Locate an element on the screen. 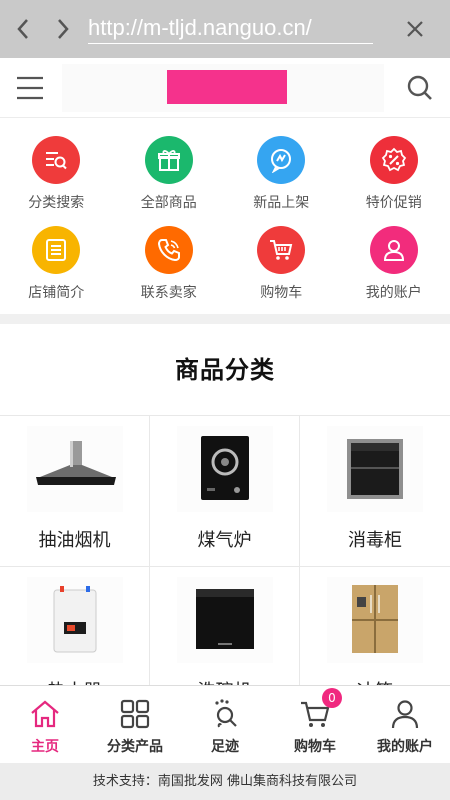  site-header is located at coordinates (225, 88).